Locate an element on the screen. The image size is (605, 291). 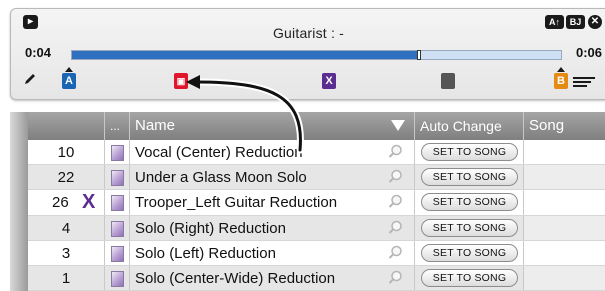
bj-icon: BJ is located at coordinates (575, 22).